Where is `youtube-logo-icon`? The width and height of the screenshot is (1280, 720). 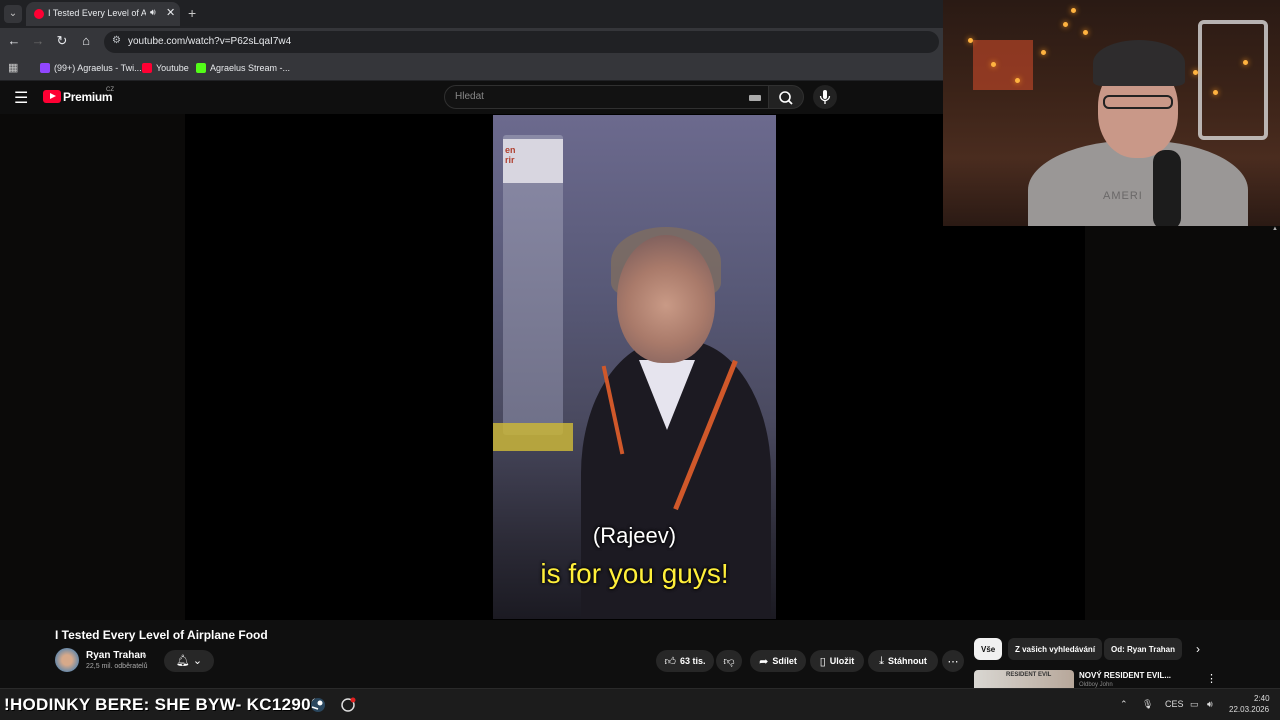 youtube-logo-icon is located at coordinates (52, 96).